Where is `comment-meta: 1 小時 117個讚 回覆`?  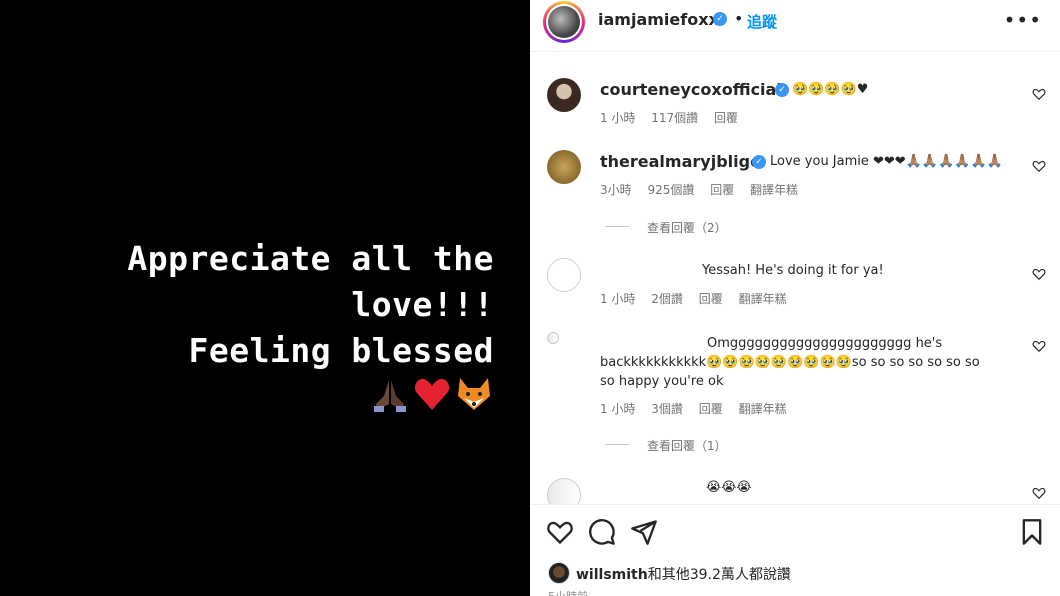
comment-meta: 1 小時 117個讚 回覆 is located at coordinates (675, 117).